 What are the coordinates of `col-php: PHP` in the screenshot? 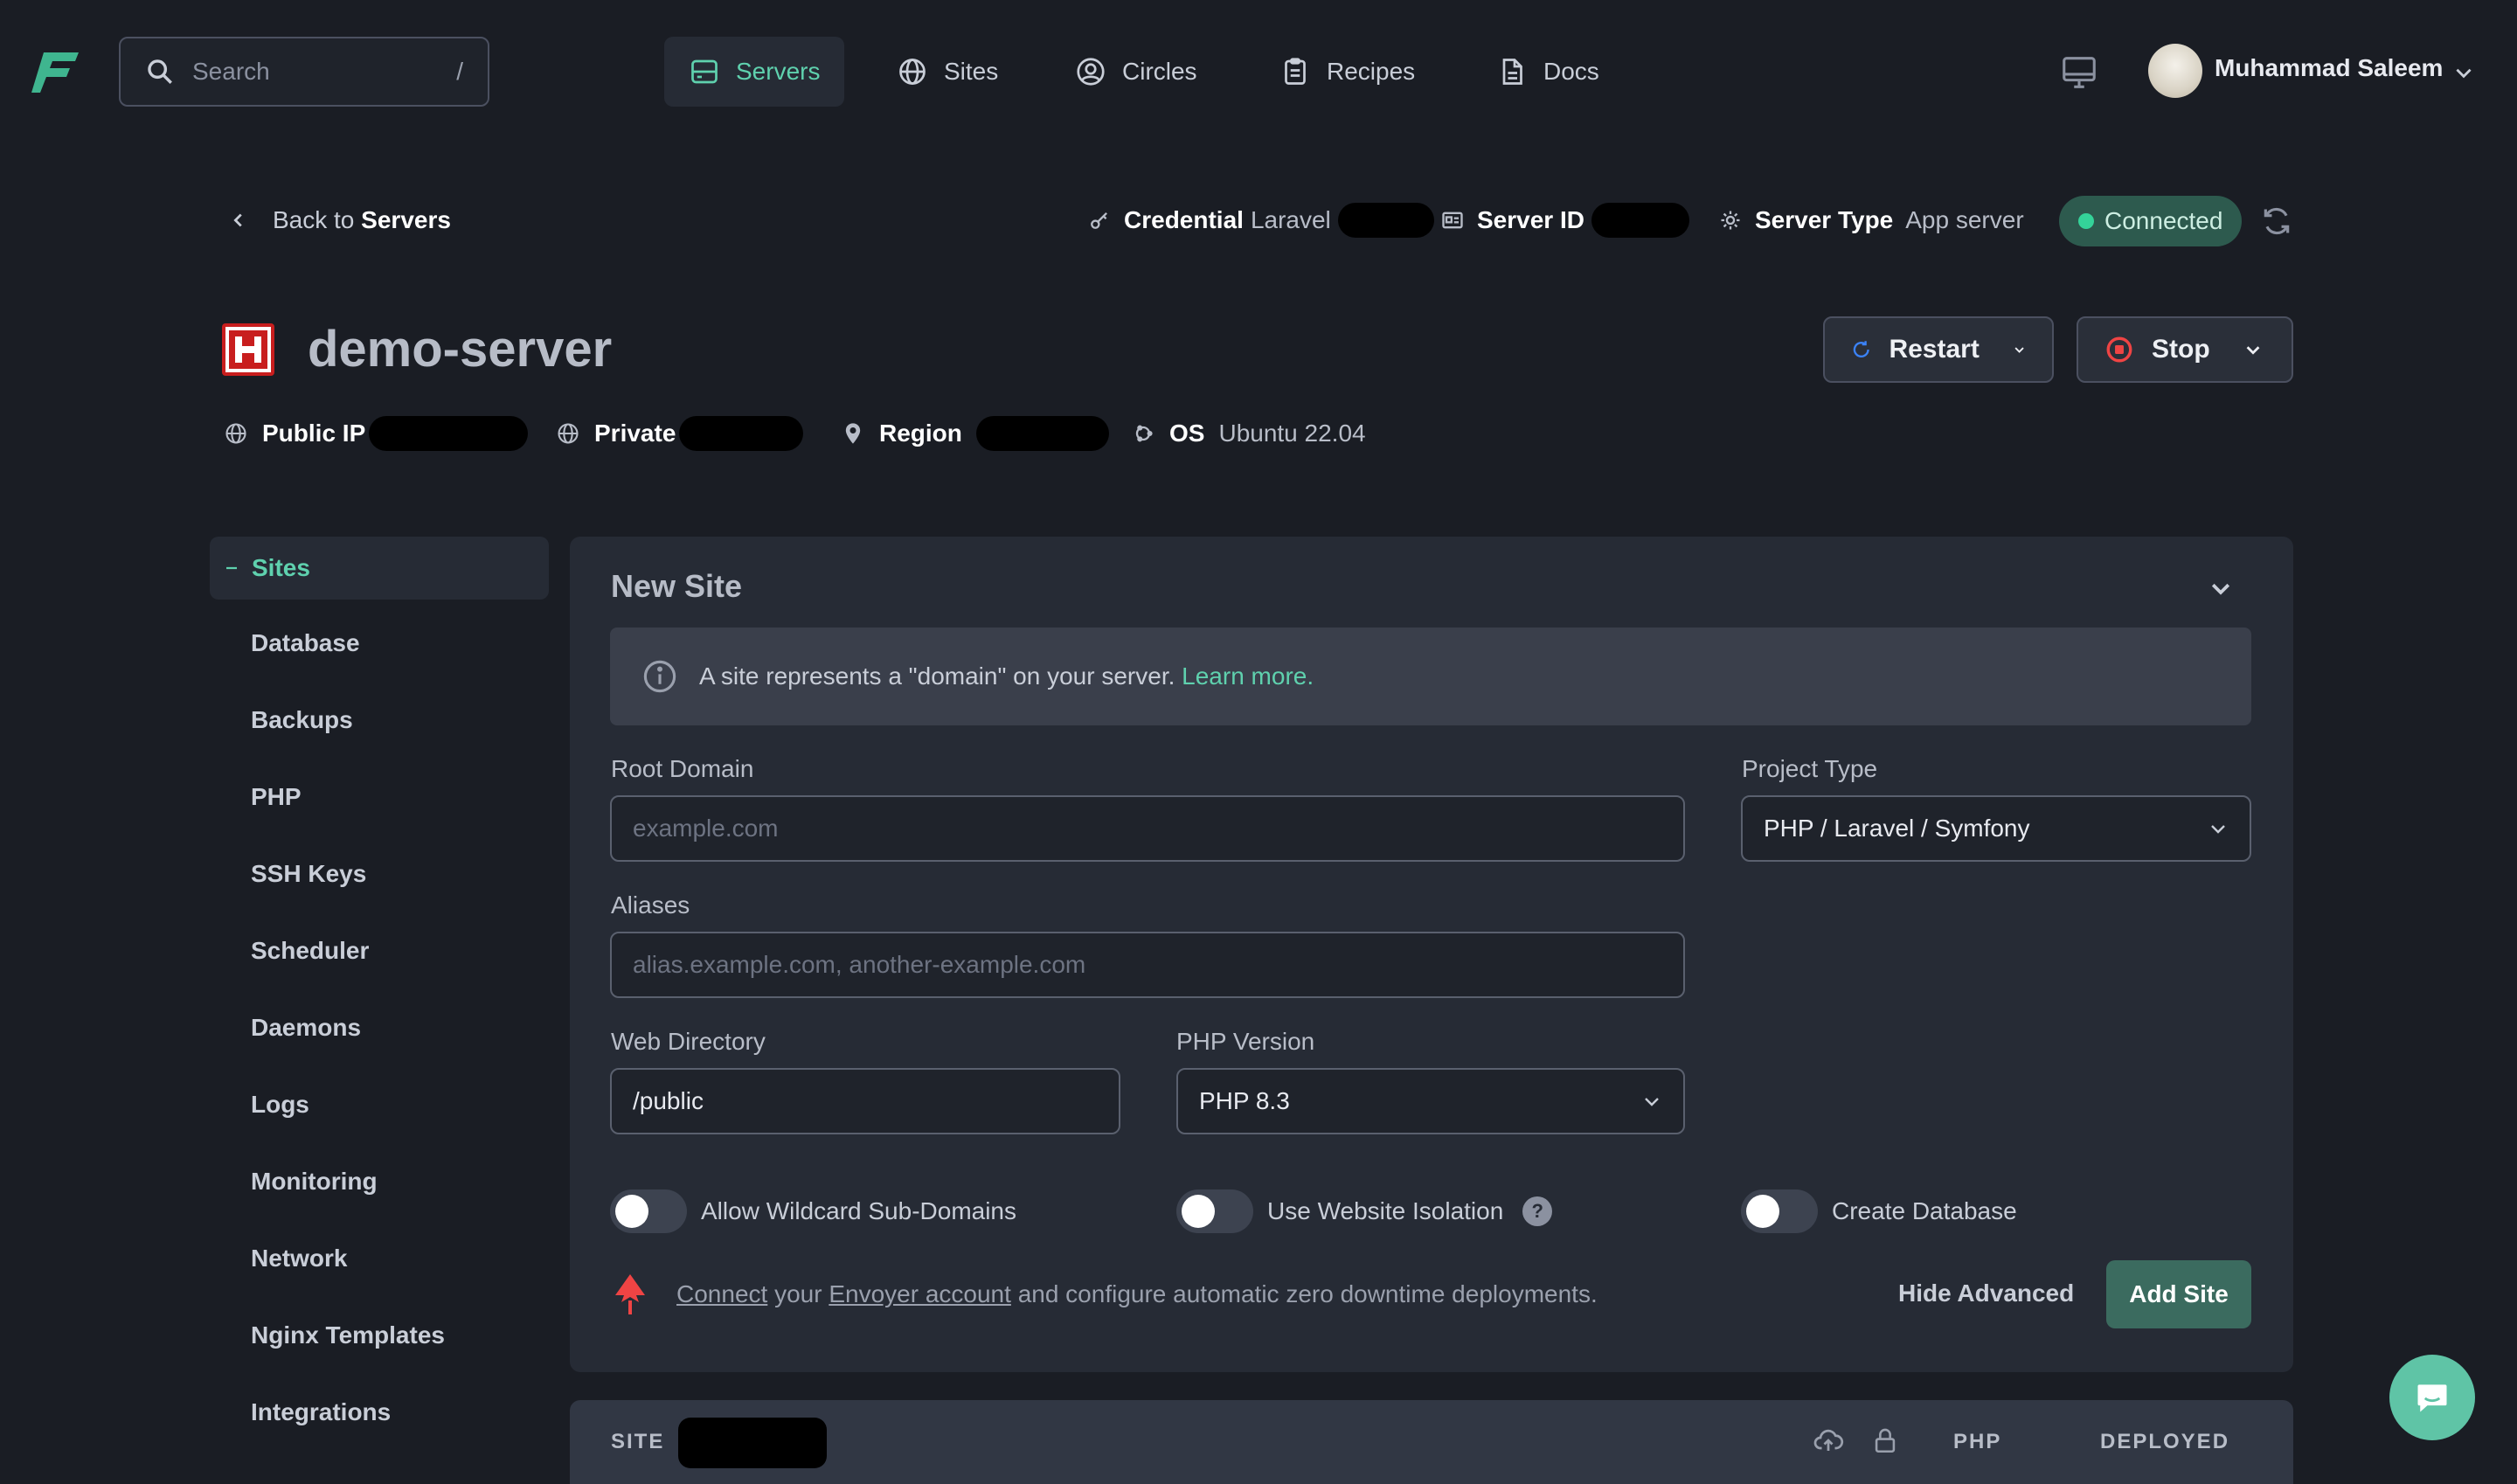 It's located at (1977, 1442).